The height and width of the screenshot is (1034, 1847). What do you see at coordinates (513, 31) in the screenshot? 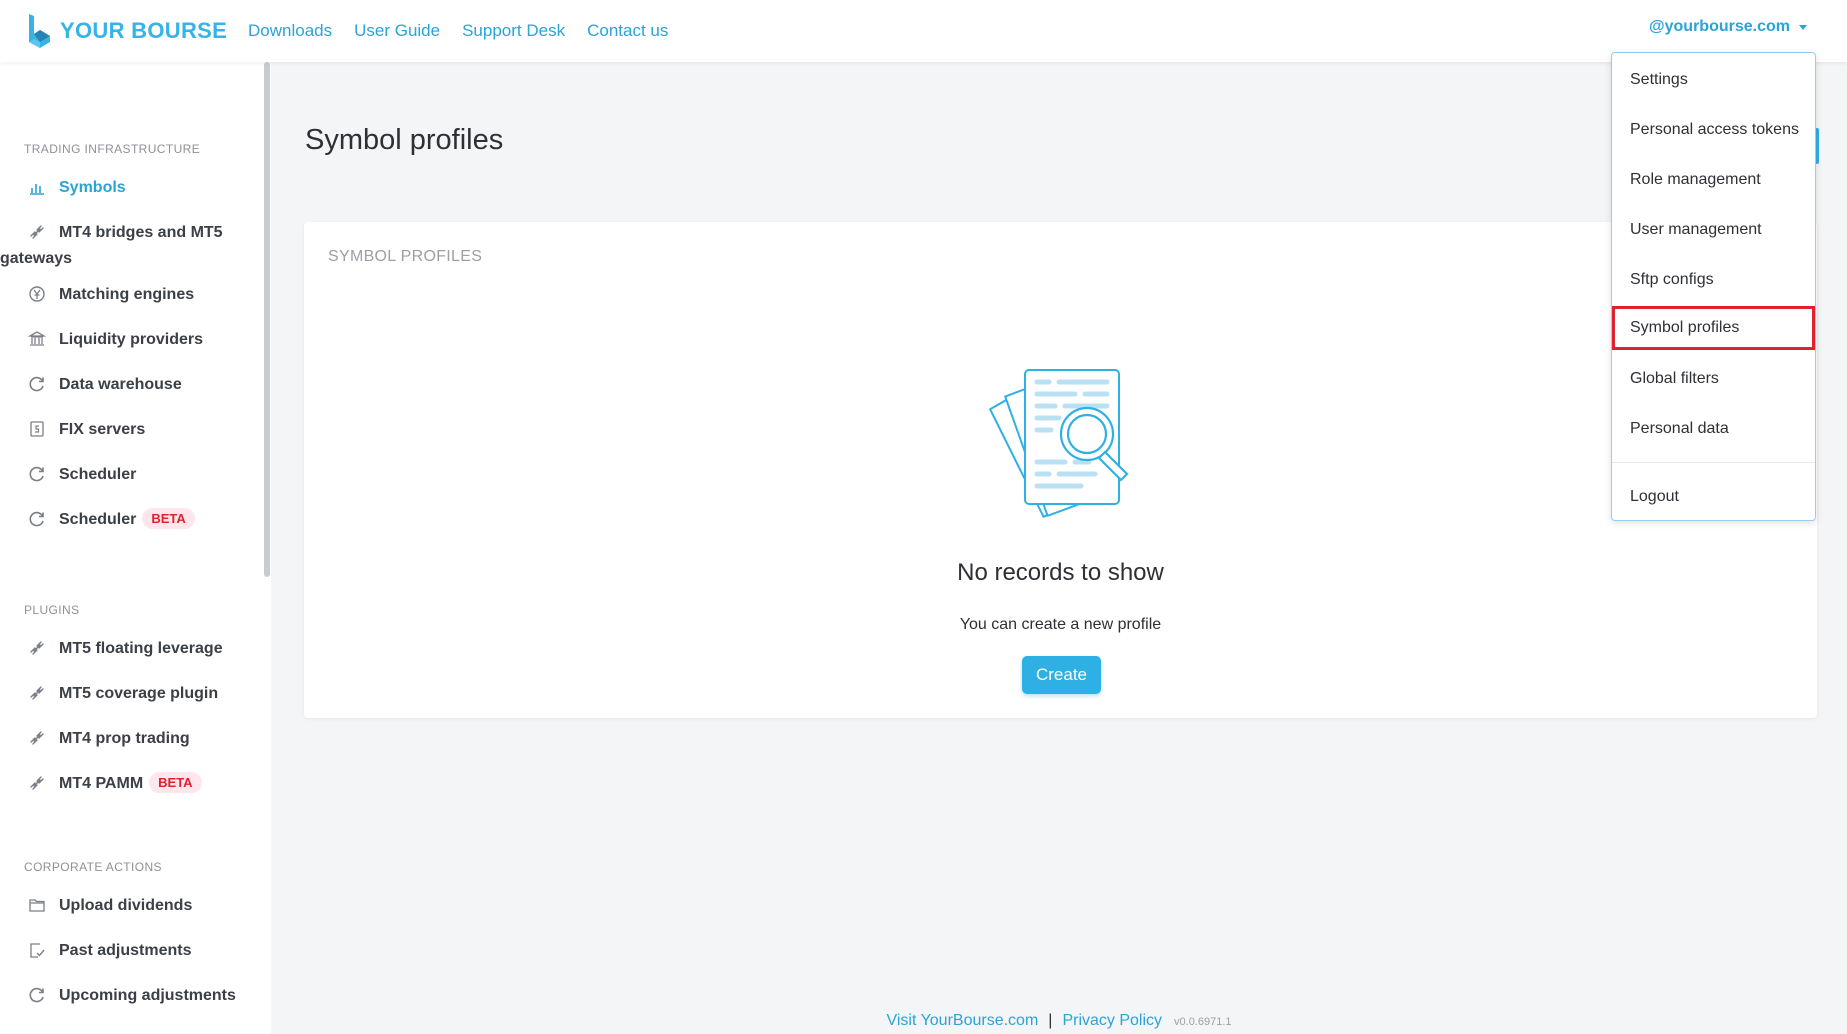
I see `nav-support-desk: Support Desk` at bounding box center [513, 31].